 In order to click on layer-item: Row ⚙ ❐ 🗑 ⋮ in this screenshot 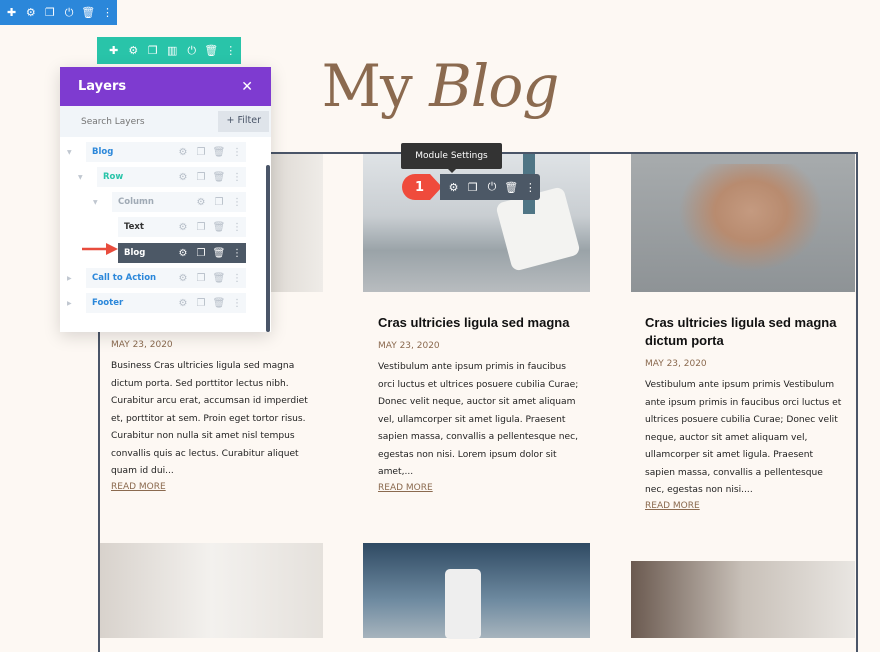, I will do `click(171, 177)`.